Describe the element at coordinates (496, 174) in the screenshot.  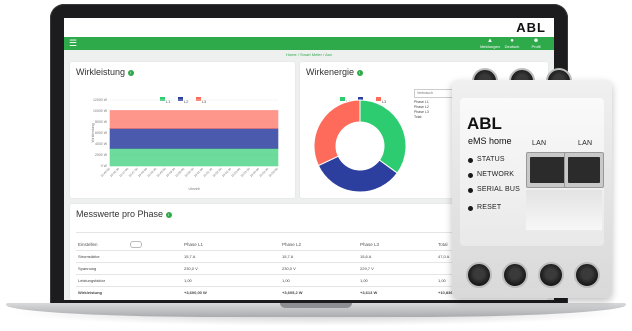
I see `led-label: NETWORK` at that location.